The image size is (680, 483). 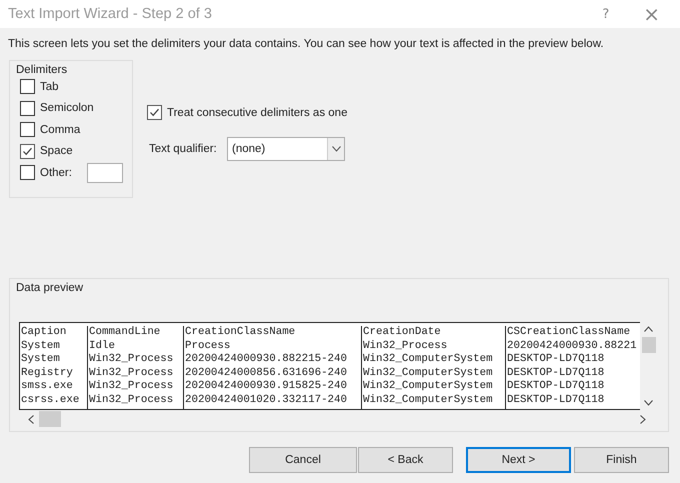 I want to click on table-cell-text: 20200424000930.915825-240, so click(x=266, y=387).